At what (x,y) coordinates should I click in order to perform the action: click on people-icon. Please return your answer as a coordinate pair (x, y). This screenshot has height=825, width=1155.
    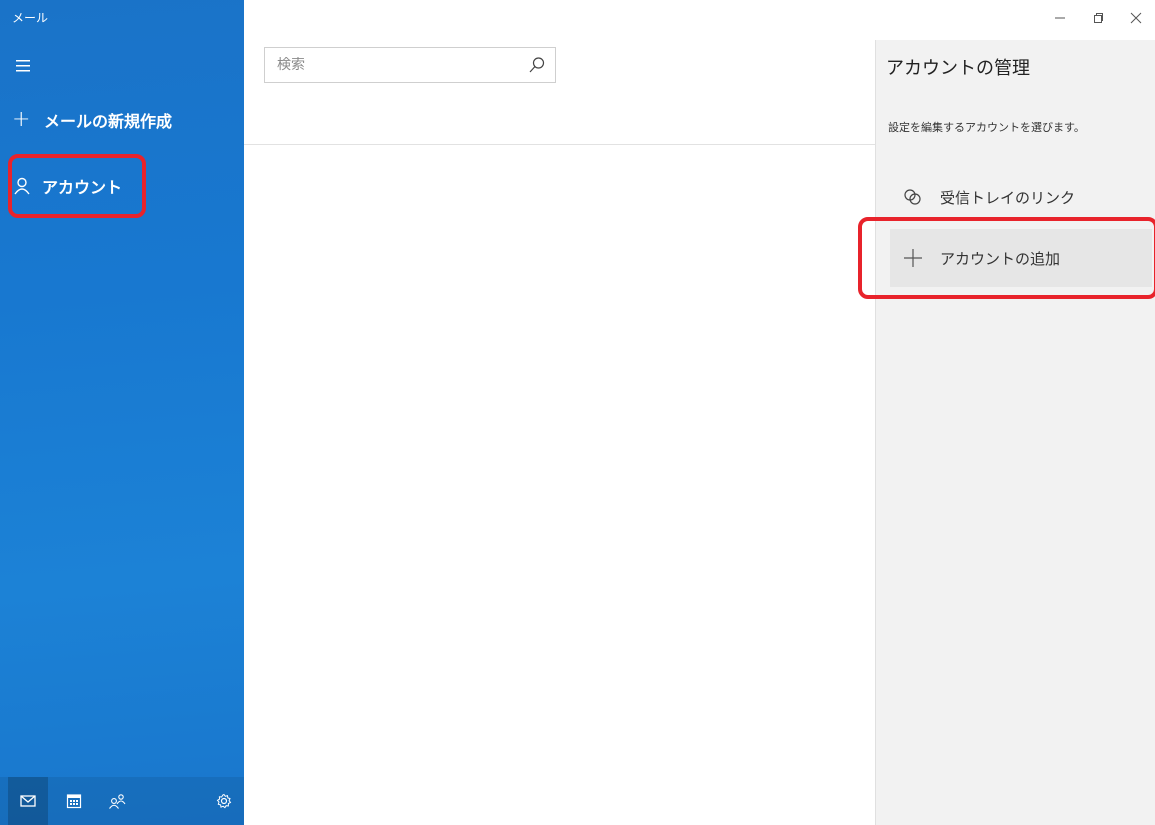
    Looking at the image, I should click on (118, 801).